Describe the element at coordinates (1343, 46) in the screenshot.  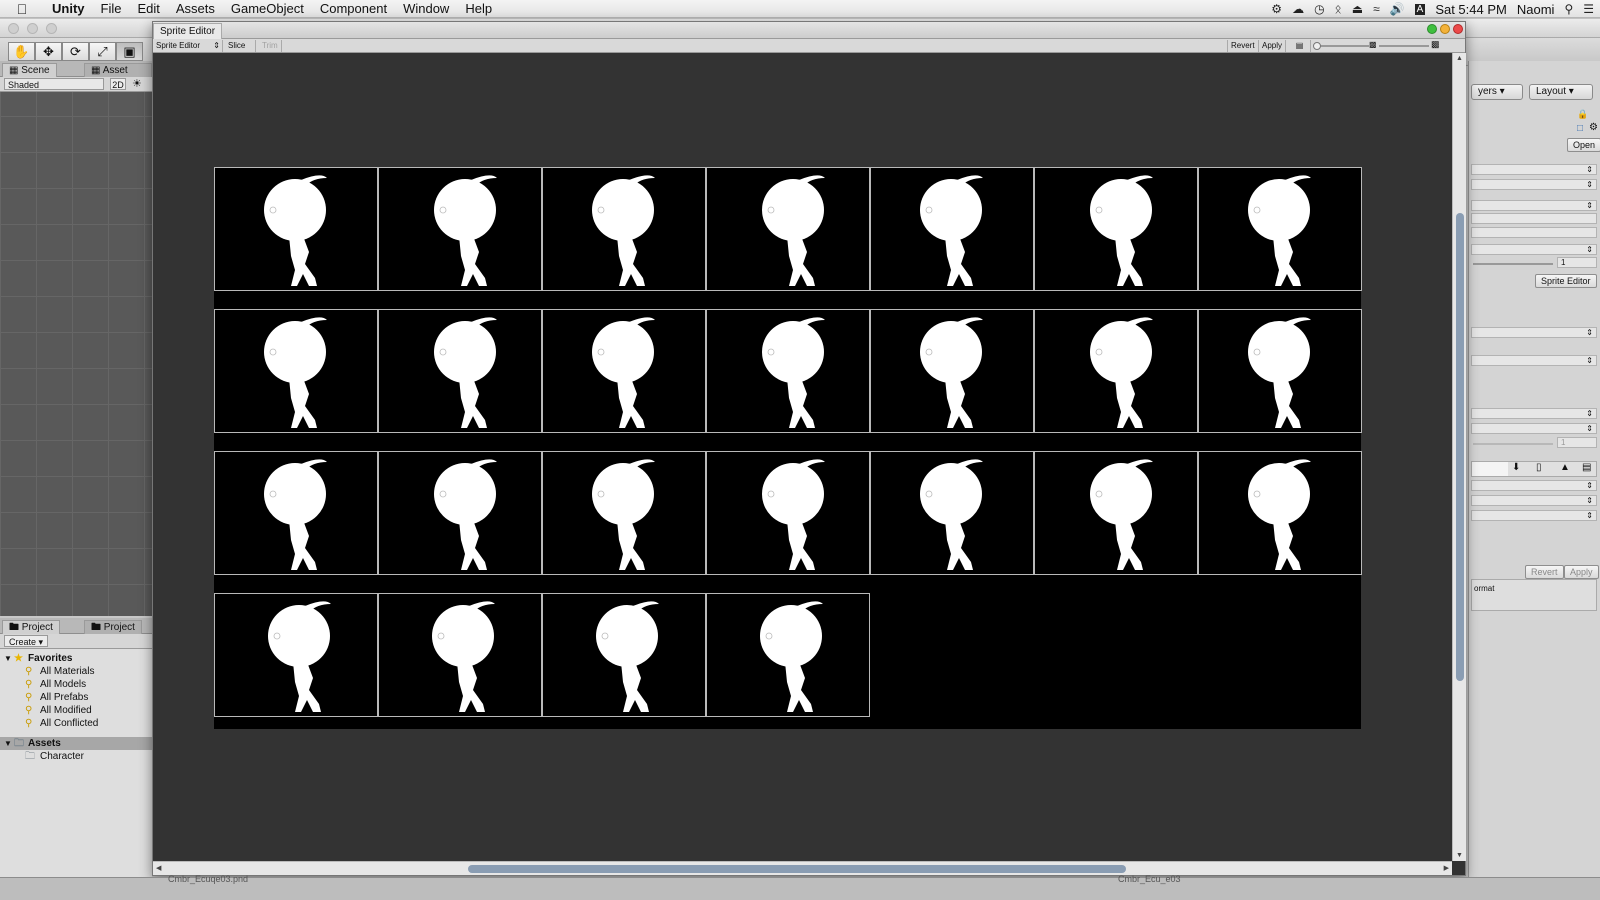
I see `zoom-slider-track` at that location.